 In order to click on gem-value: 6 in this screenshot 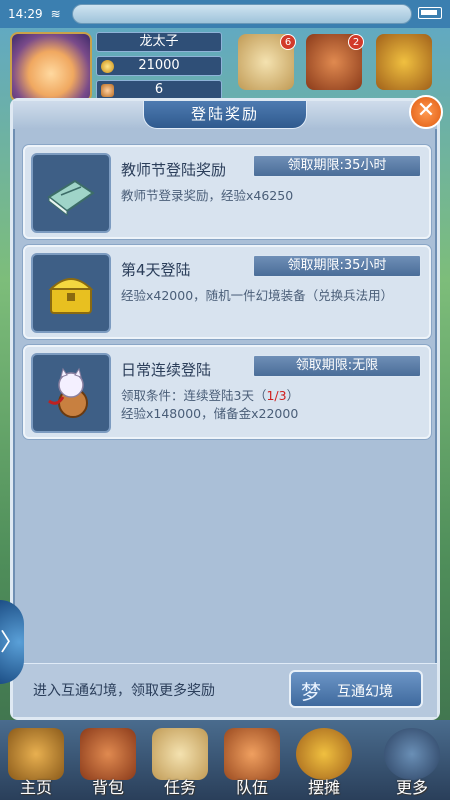, I will do `click(159, 89)`.